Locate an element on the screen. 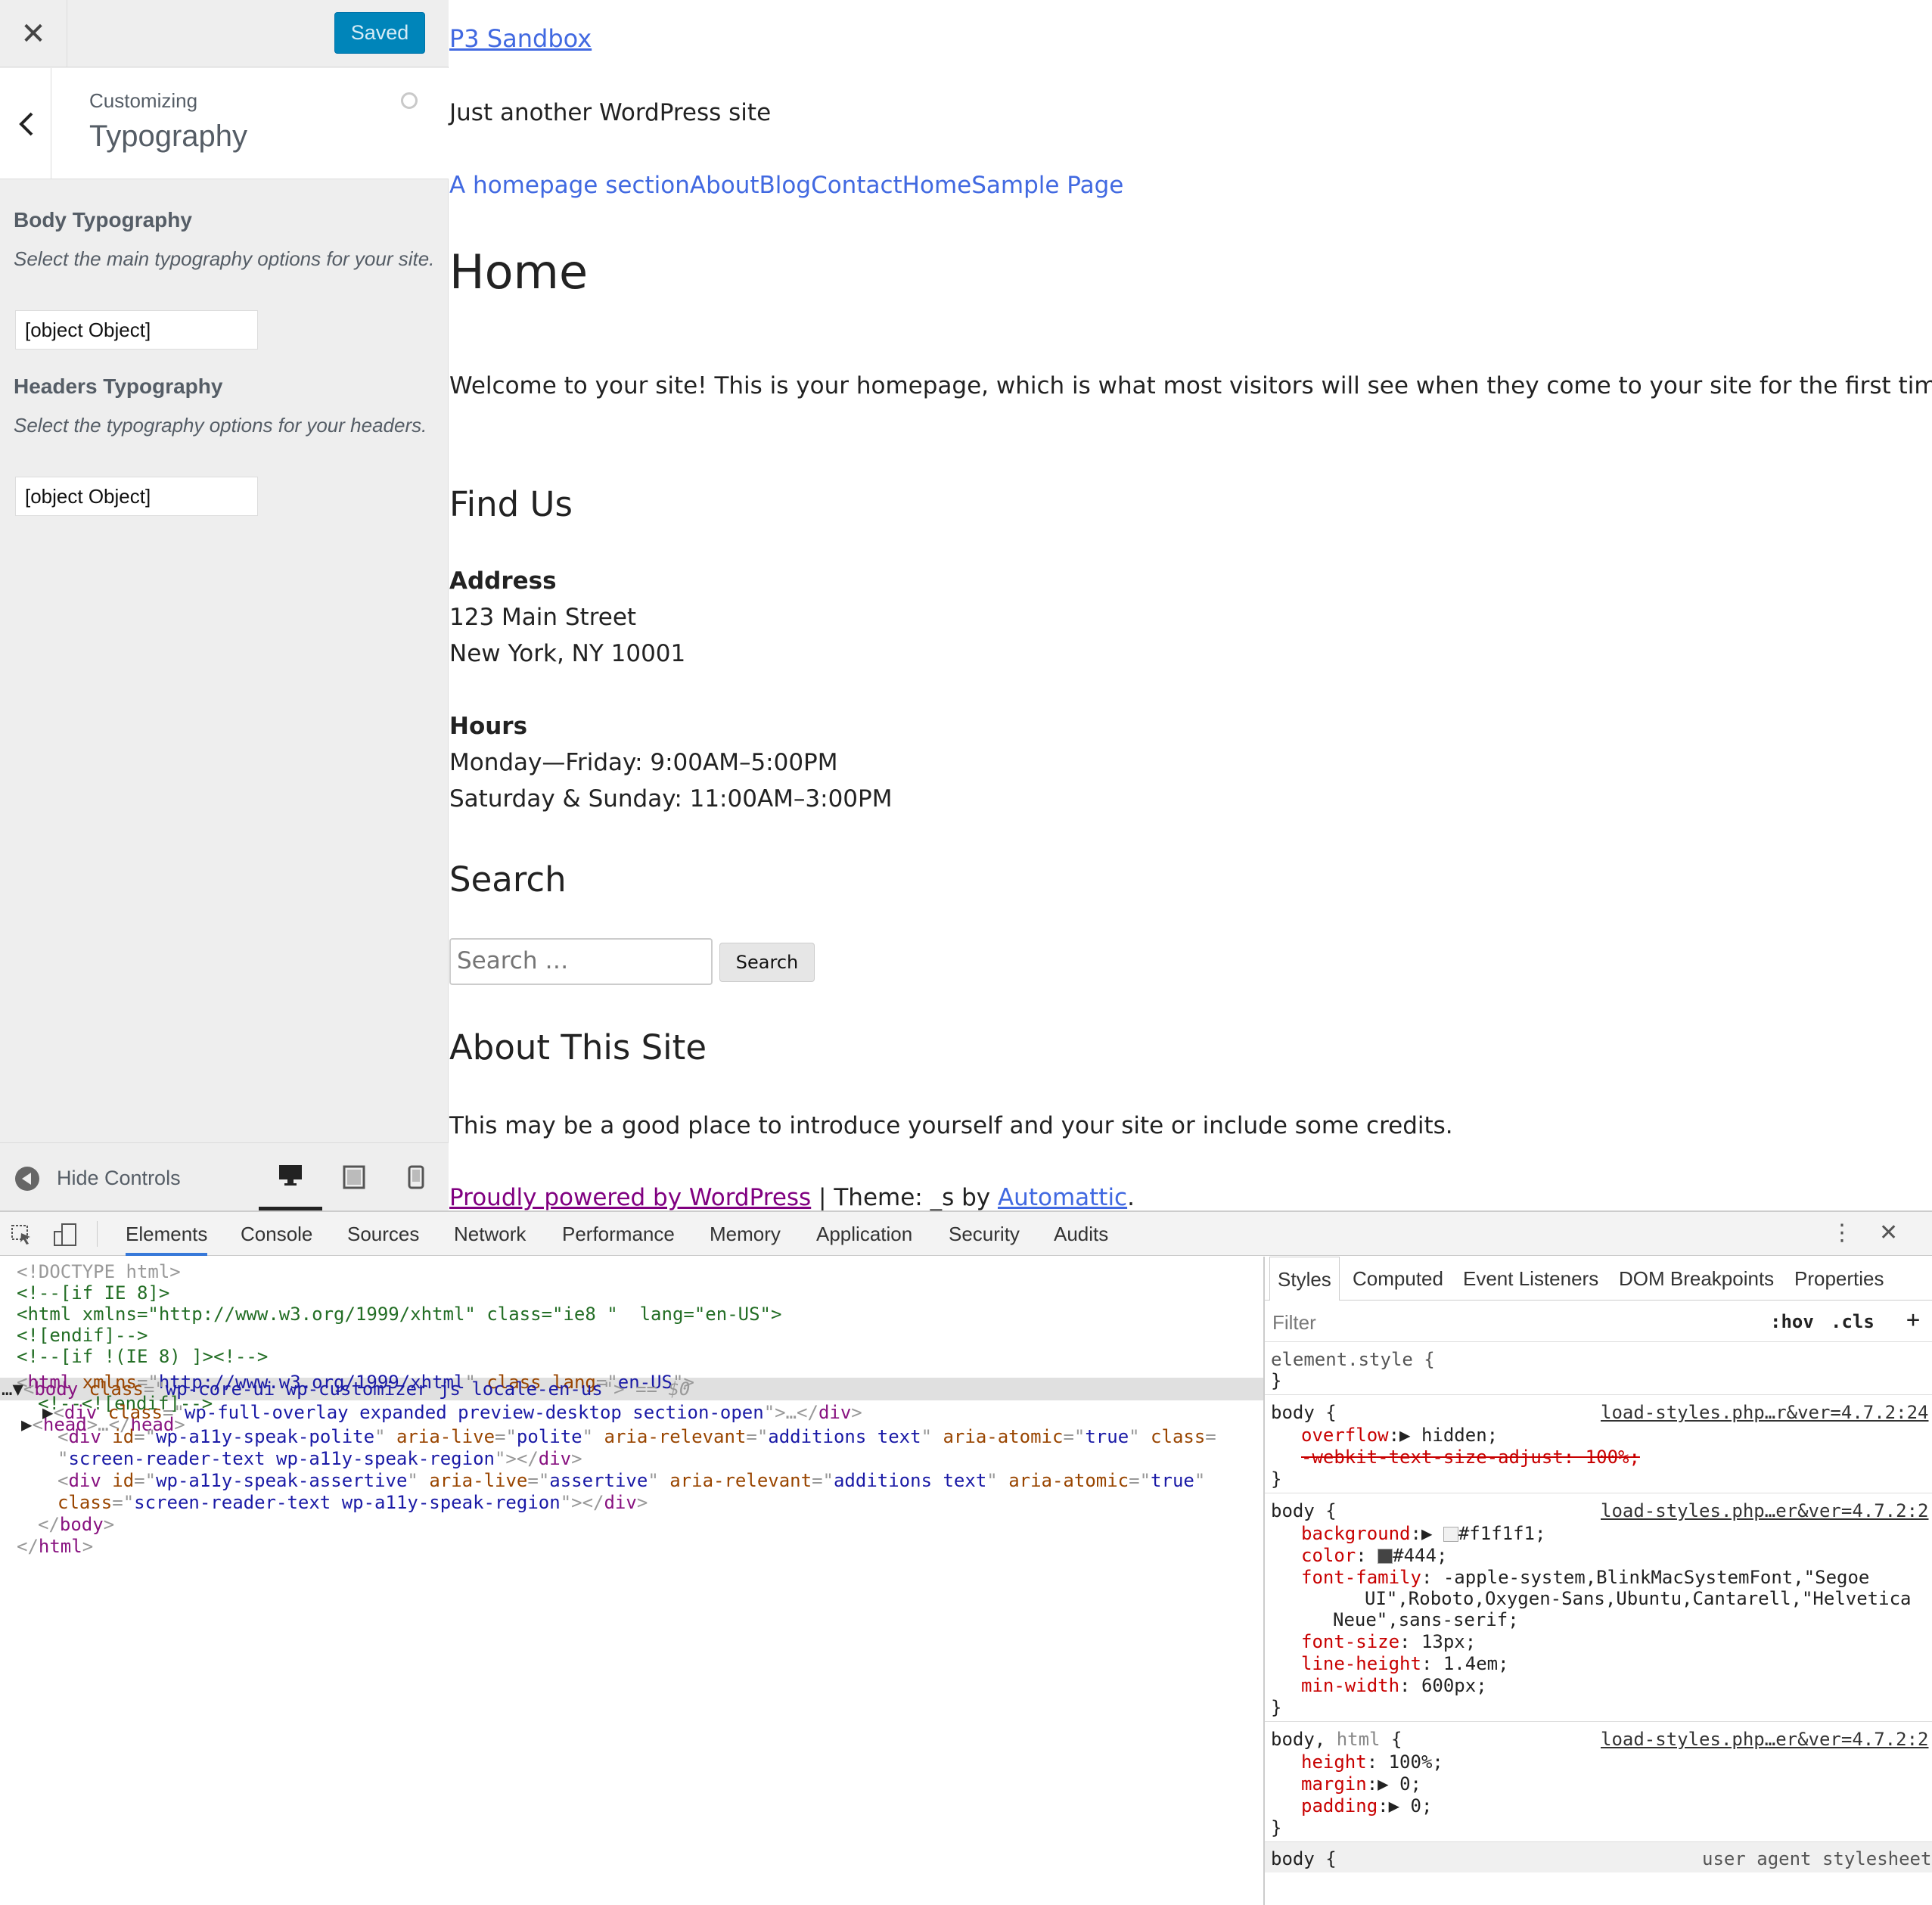  tab-styles: Styles is located at coordinates (1305, 1279).